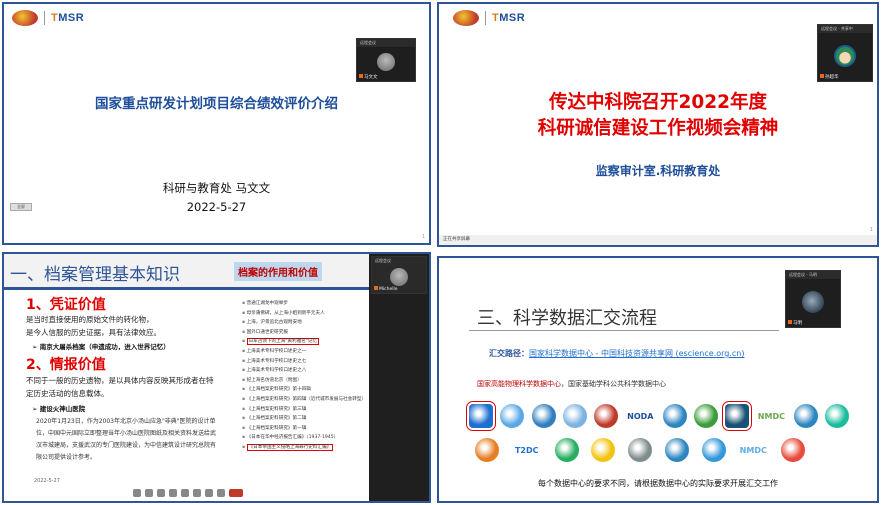 This screenshot has width=881, height=505. What do you see at coordinates (160, 493) in the screenshot?
I see `share-screen-icon` at bounding box center [160, 493].